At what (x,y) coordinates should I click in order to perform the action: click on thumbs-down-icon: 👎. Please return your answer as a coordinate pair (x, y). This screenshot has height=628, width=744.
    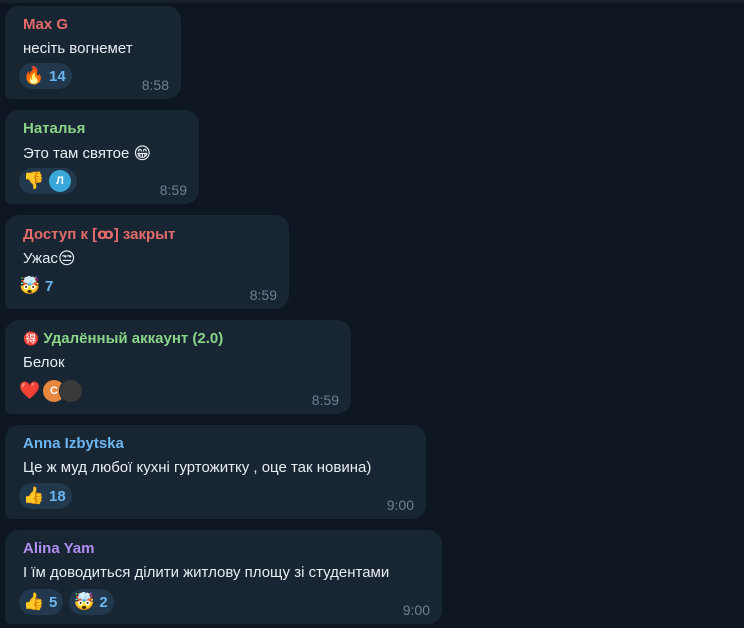
    Looking at the image, I should click on (34, 180).